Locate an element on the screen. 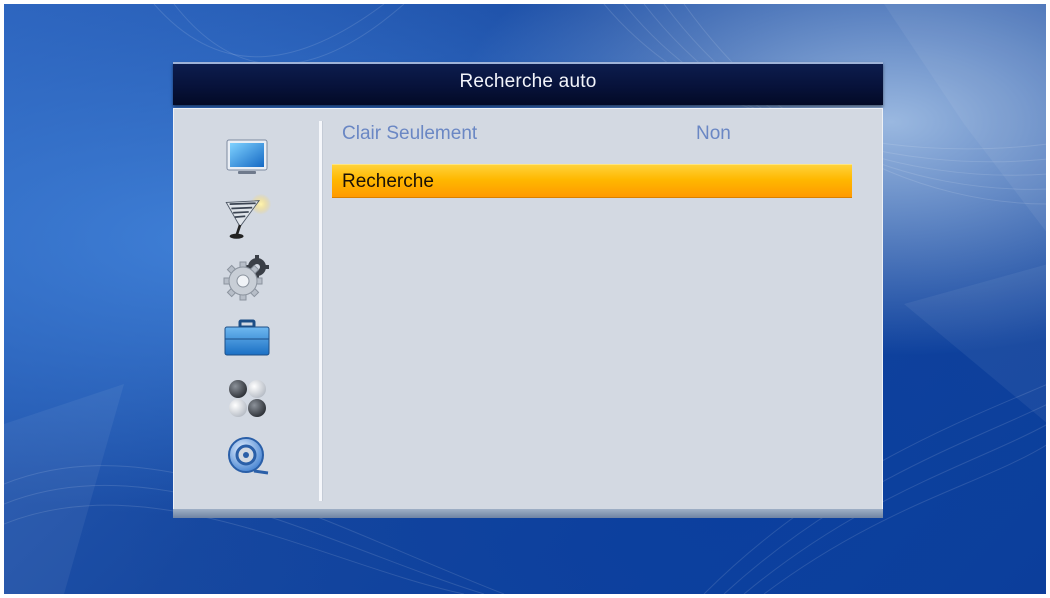 The height and width of the screenshot is (598, 1050). menu-item-search: Recherche is located at coordinates (592, 181).